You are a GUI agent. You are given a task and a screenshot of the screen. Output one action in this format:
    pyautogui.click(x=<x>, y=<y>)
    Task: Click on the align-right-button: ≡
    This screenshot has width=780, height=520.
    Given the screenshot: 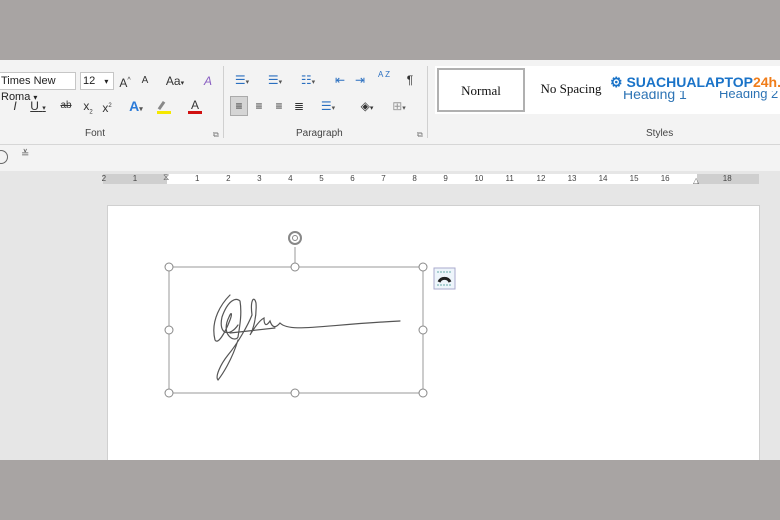 What is the action you would take?
    pyautogui.click(x=279, y=106)
    